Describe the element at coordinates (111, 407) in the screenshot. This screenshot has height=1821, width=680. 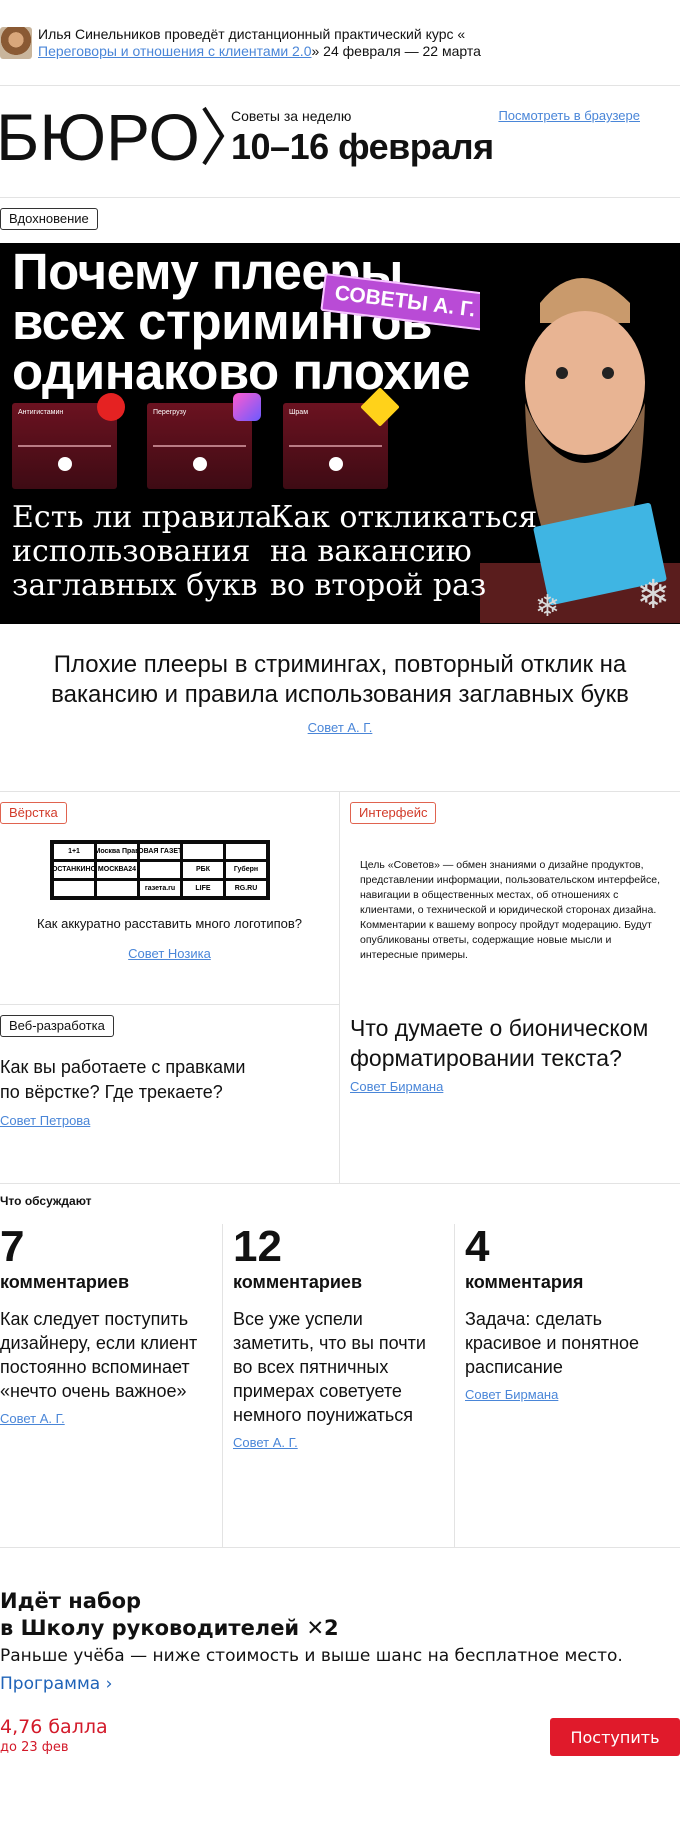
I see `youtube-music-icon` at that location.